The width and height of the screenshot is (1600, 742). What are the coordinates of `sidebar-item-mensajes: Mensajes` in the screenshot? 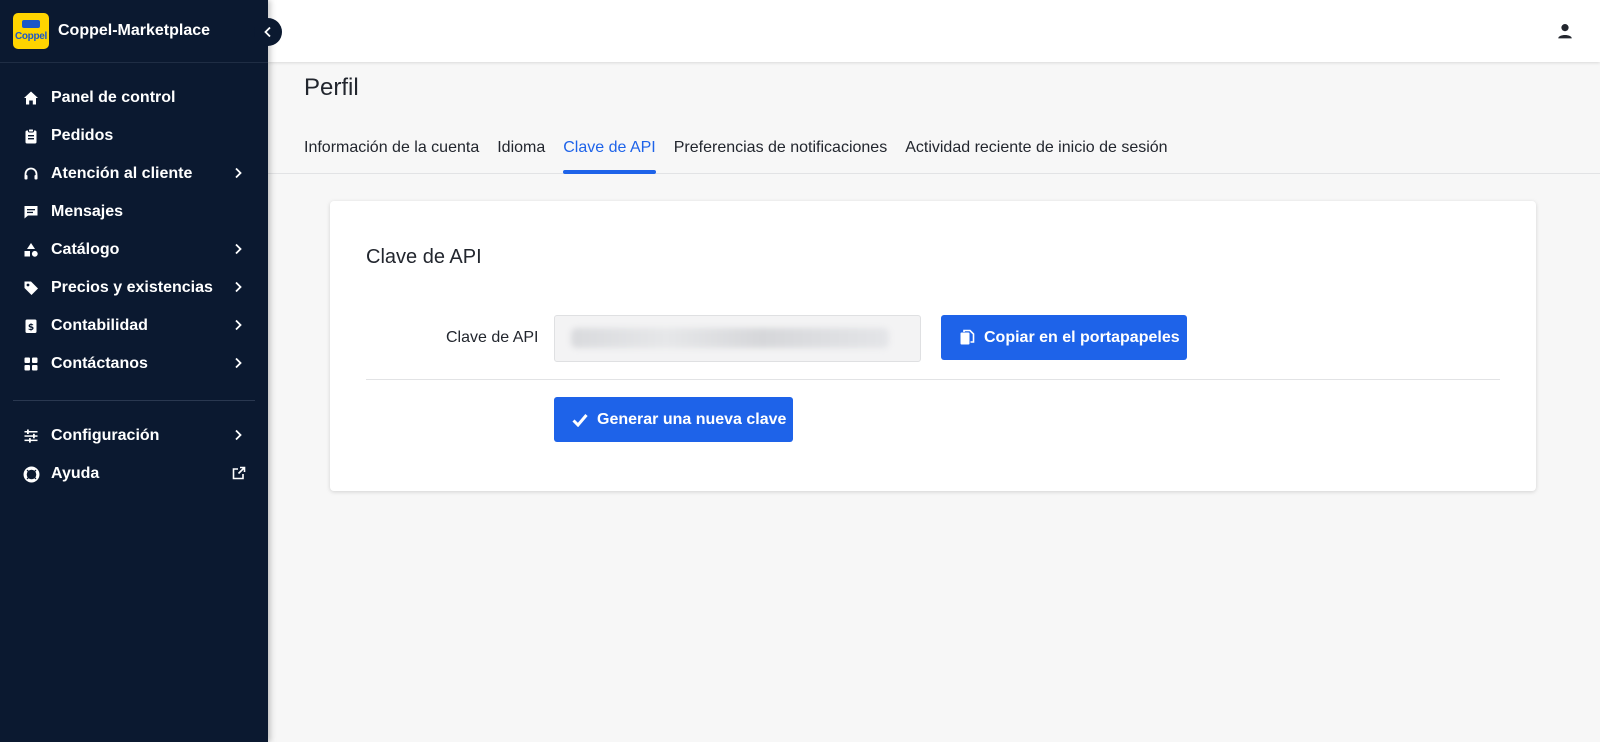 It's located at (134, 212).